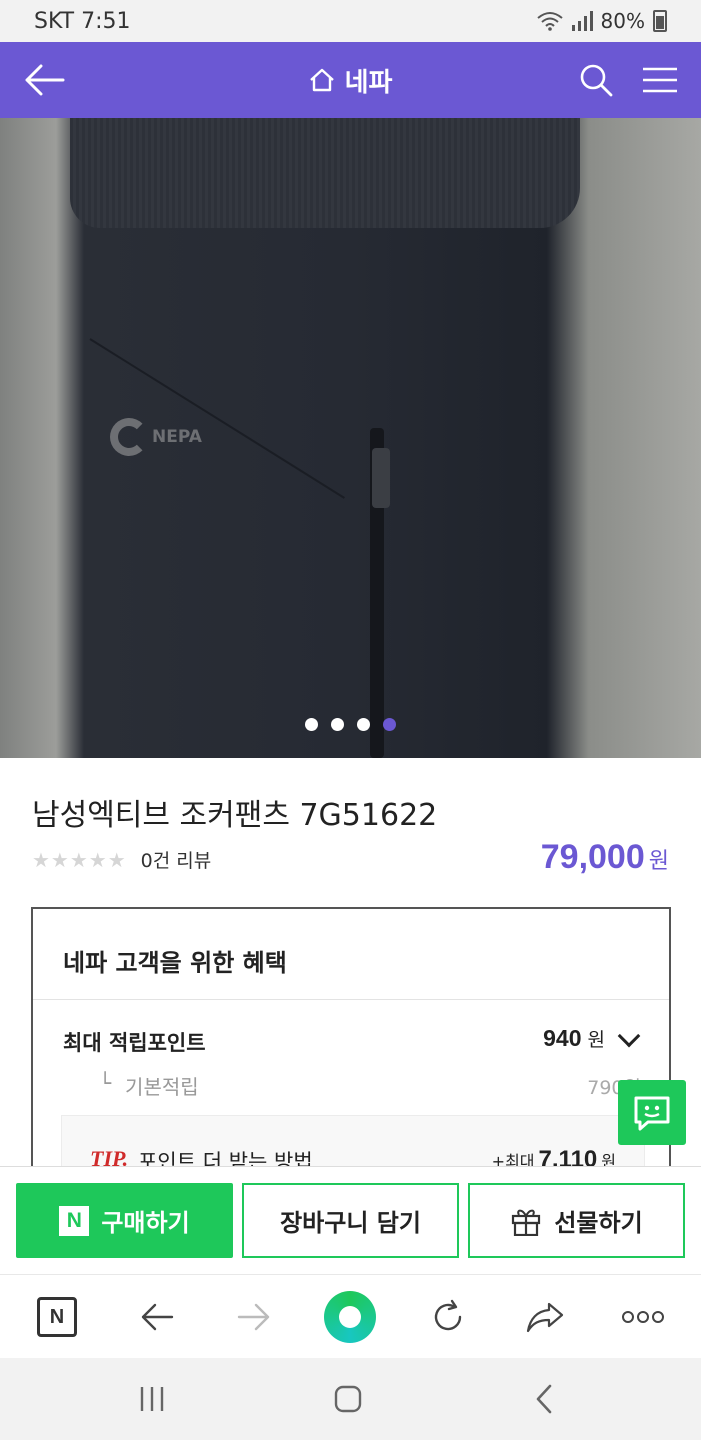 The width and height of the screenshot is (701, 1440). I want to click on system-home-button, so click(348, 1399).